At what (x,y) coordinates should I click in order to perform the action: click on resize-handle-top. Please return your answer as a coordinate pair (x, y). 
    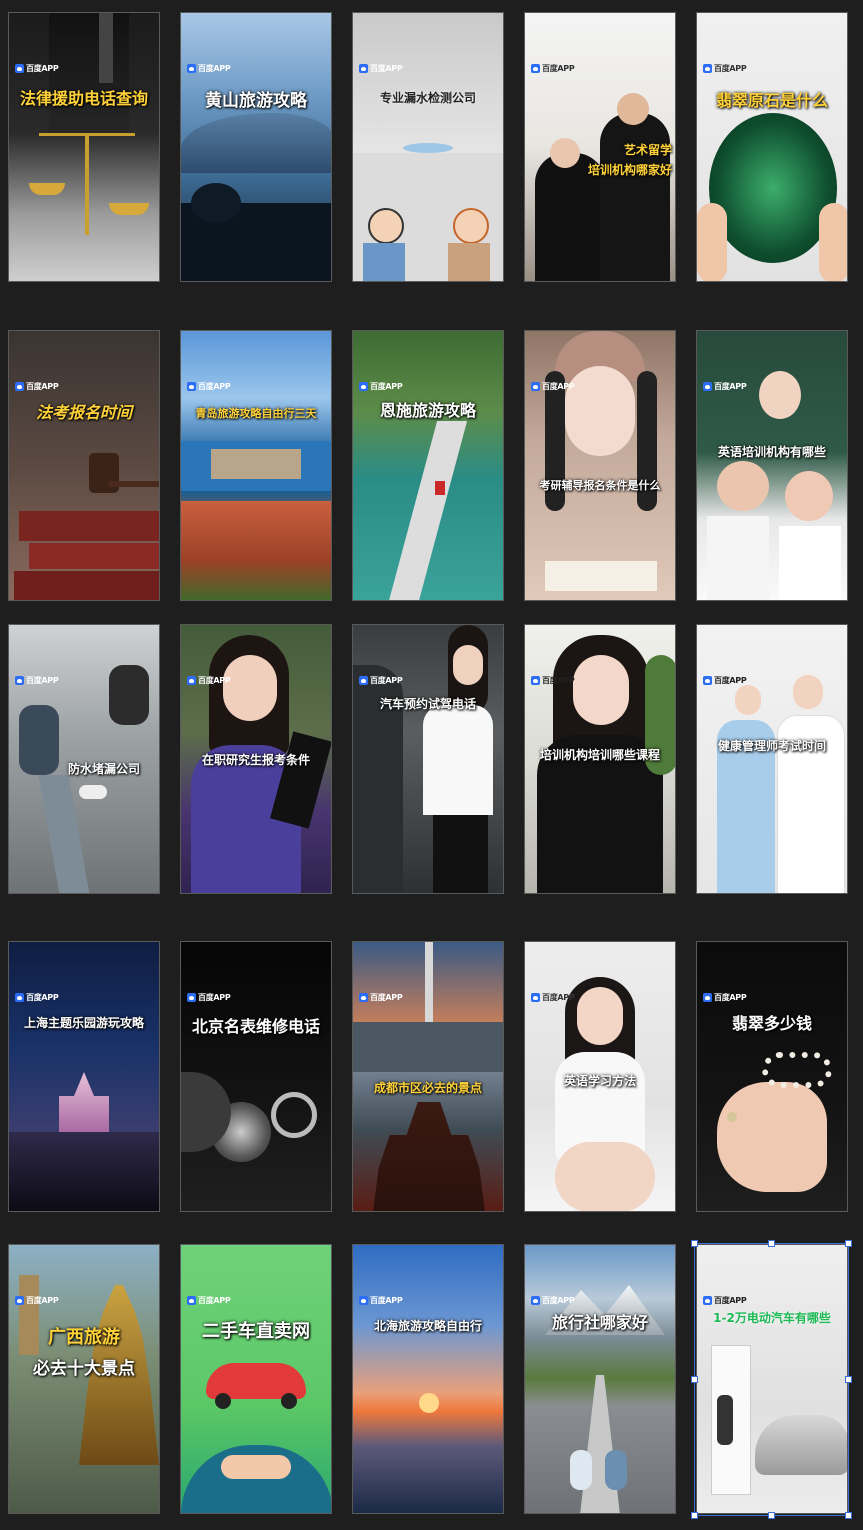
    Looking at the image, I should click on (771, 1243).